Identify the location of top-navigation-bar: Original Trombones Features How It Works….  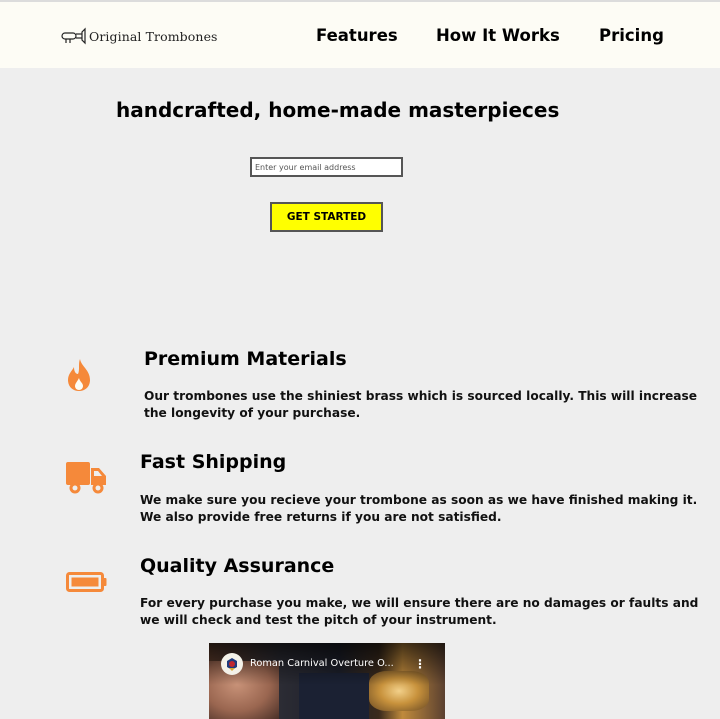
(360, 34).